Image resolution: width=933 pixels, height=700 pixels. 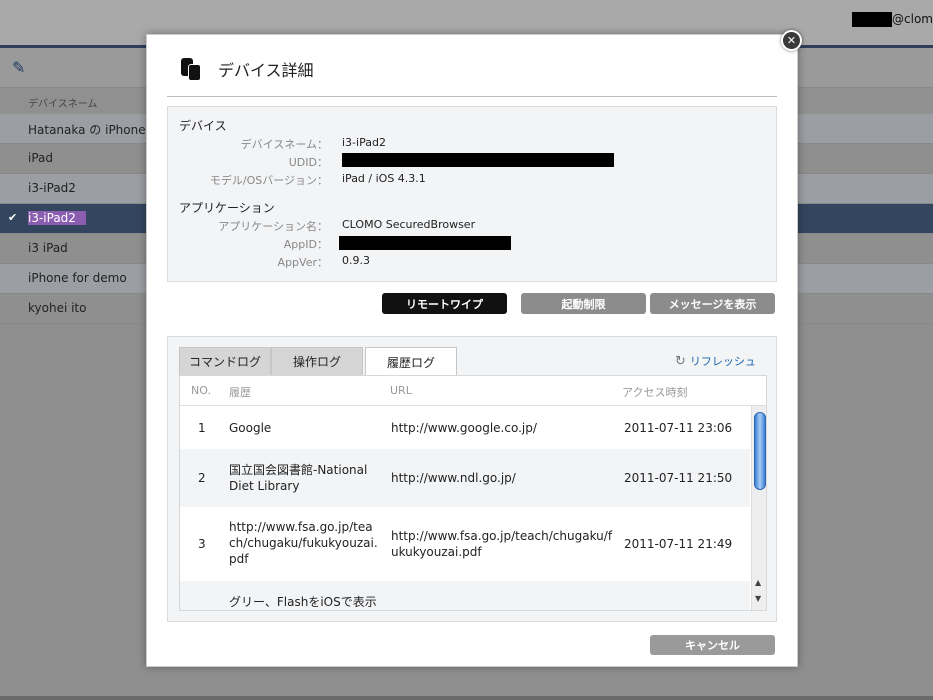 What do you see at coordinates (273, 226) in the screenshot?
I see `app-name-label: アプリケーション名：` at bounding box center [273, 226].